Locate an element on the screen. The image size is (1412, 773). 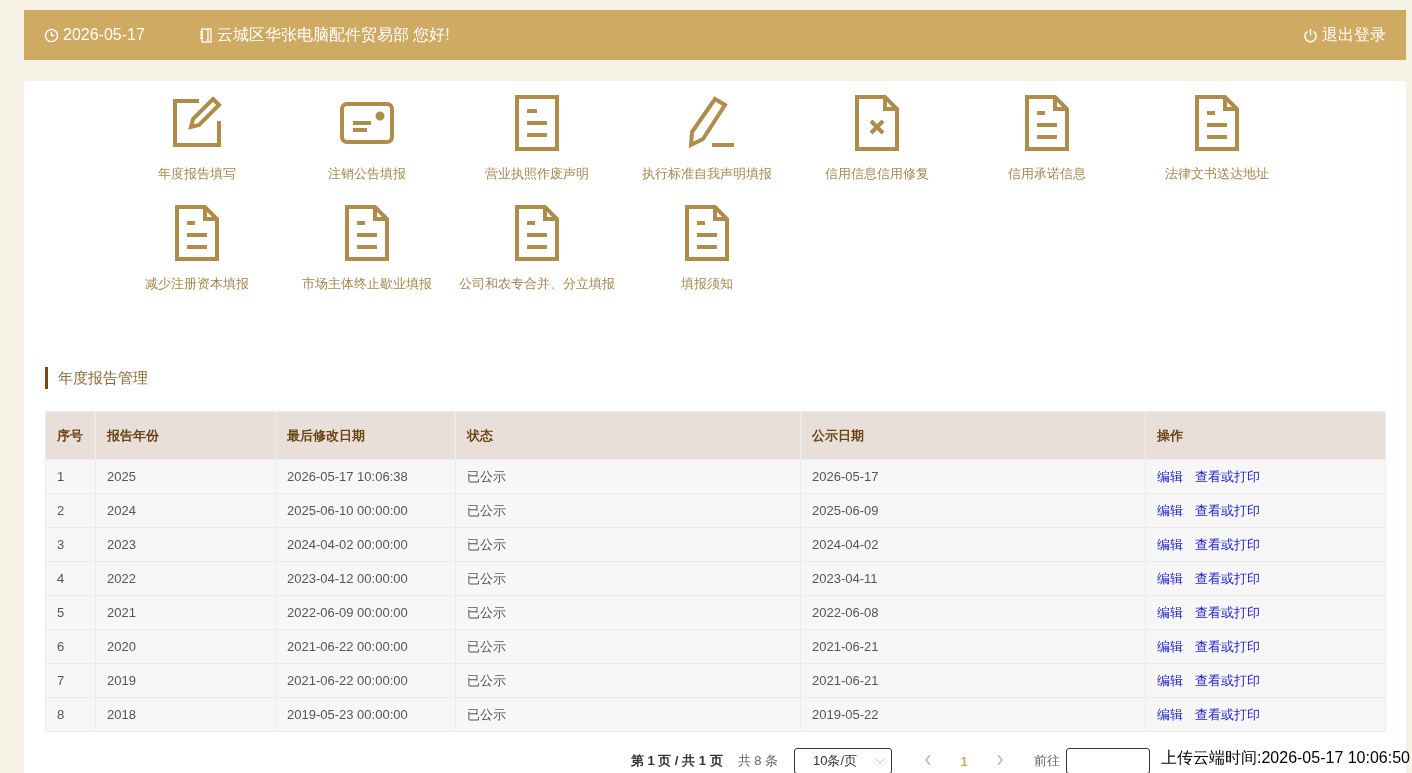
table-cell: 2026-05-17 is located at coordinates (973, 476).